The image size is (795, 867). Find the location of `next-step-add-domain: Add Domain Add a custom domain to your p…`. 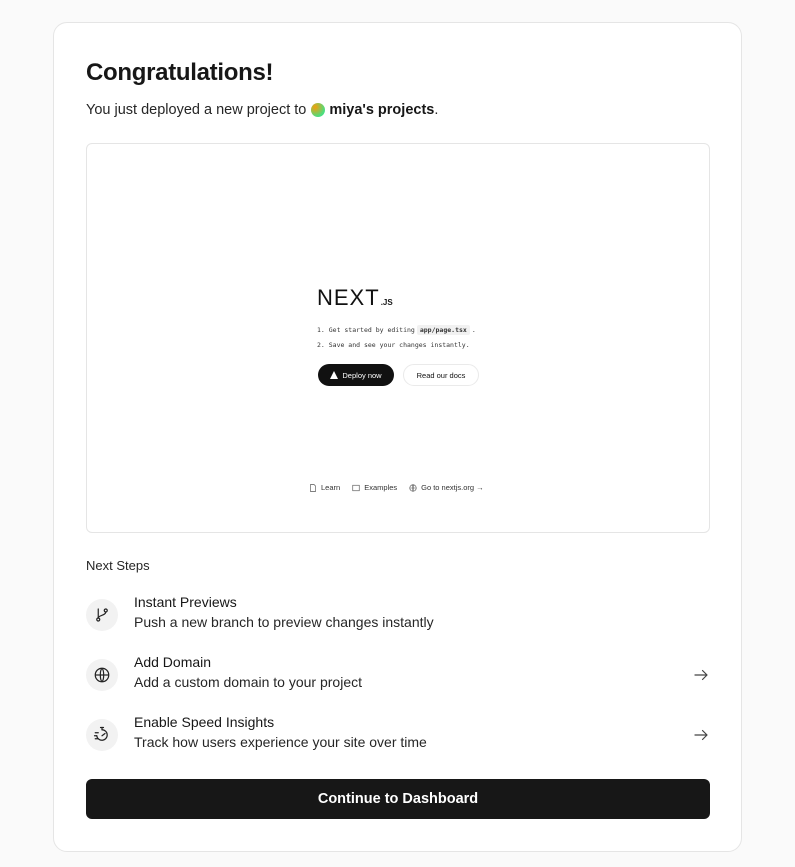

next-step-add-domain: Add Domain Add a custom domain to your p… is located at coordinates (398, 677).